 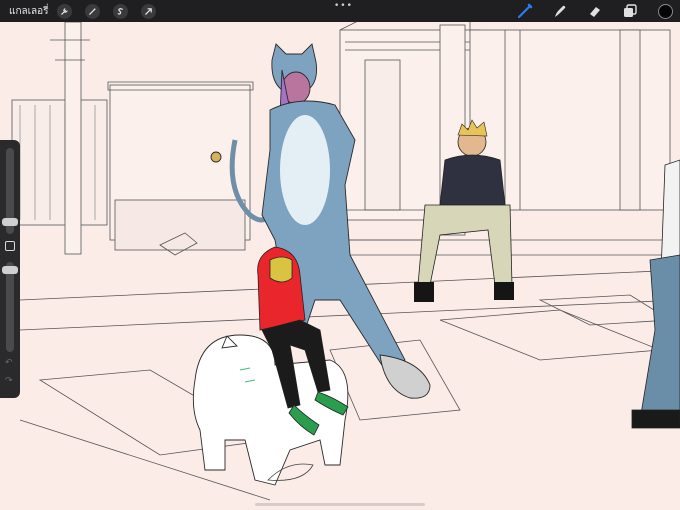 What do you see at coordinates (9, 363) in the screenshot?
I see `undo-icon: ↶` at bounding box center [9, 363].